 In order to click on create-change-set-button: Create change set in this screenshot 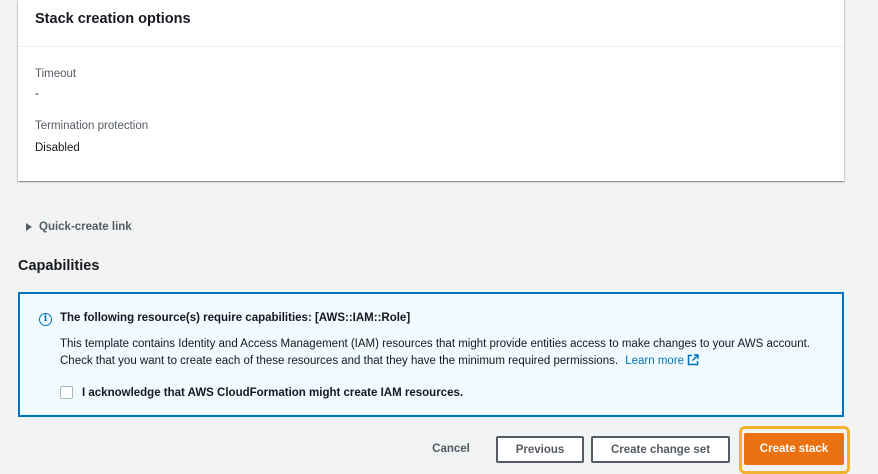, I will do `click(660, 449)`.